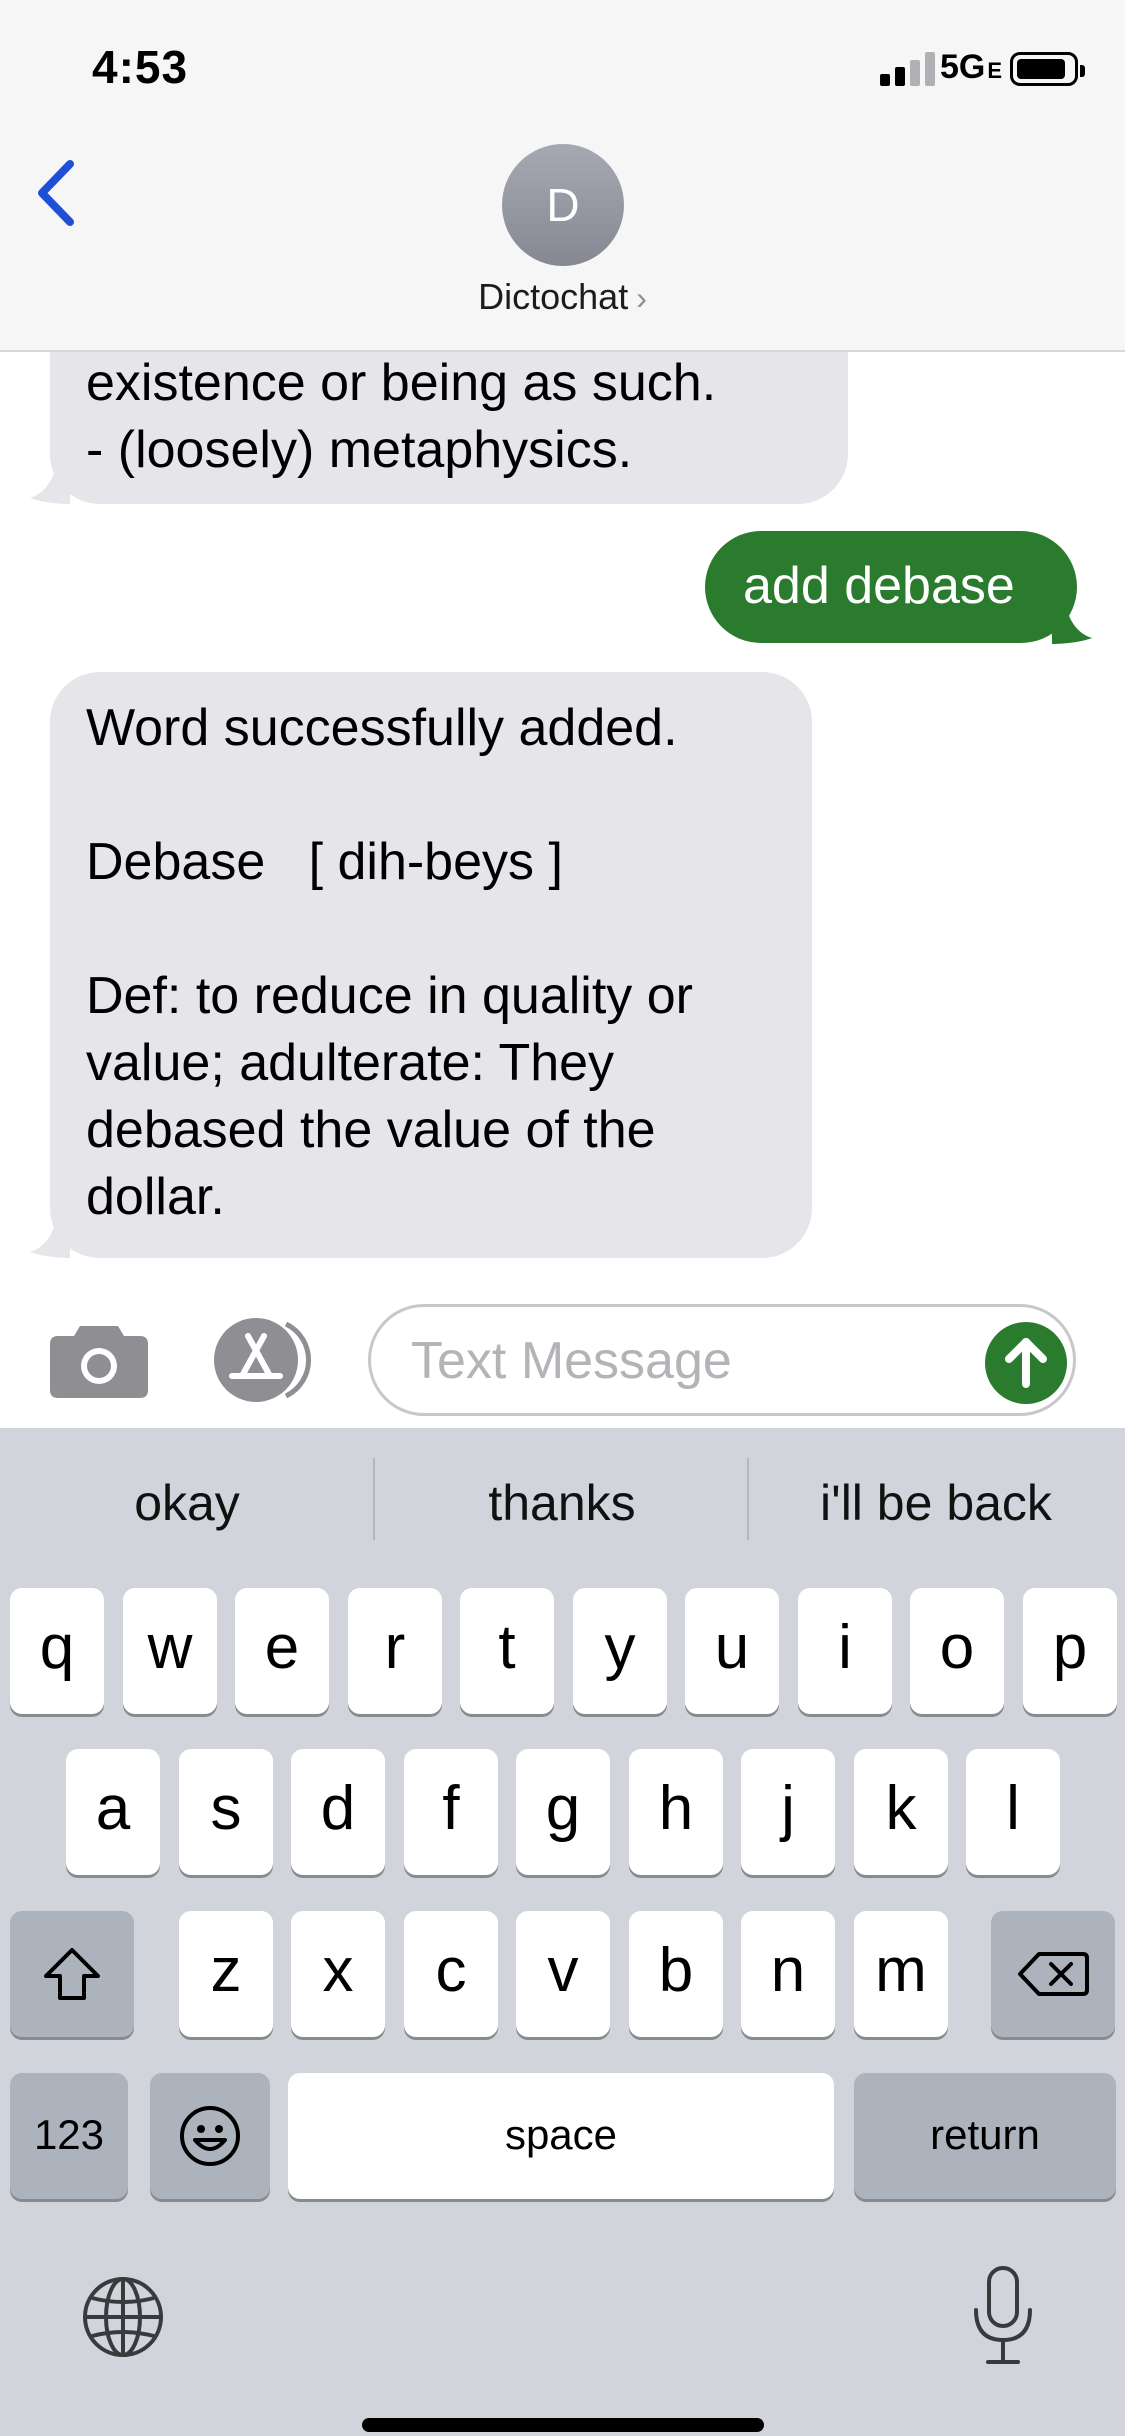 The image size is (1125, 2436). Describe the element at coordinates (113, 1812) in the screenshot. I see `key-a: a` at that location.